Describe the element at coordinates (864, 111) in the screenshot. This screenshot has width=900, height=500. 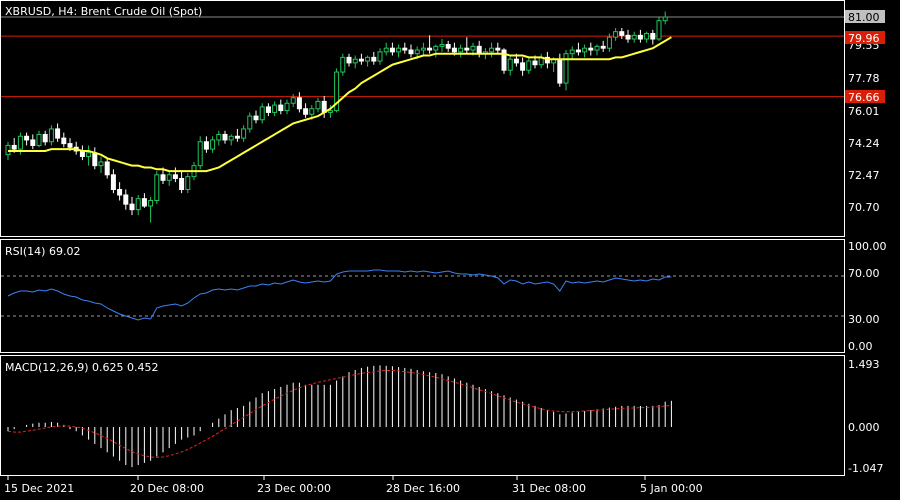
I see `price-tick: 76.01` at that location.